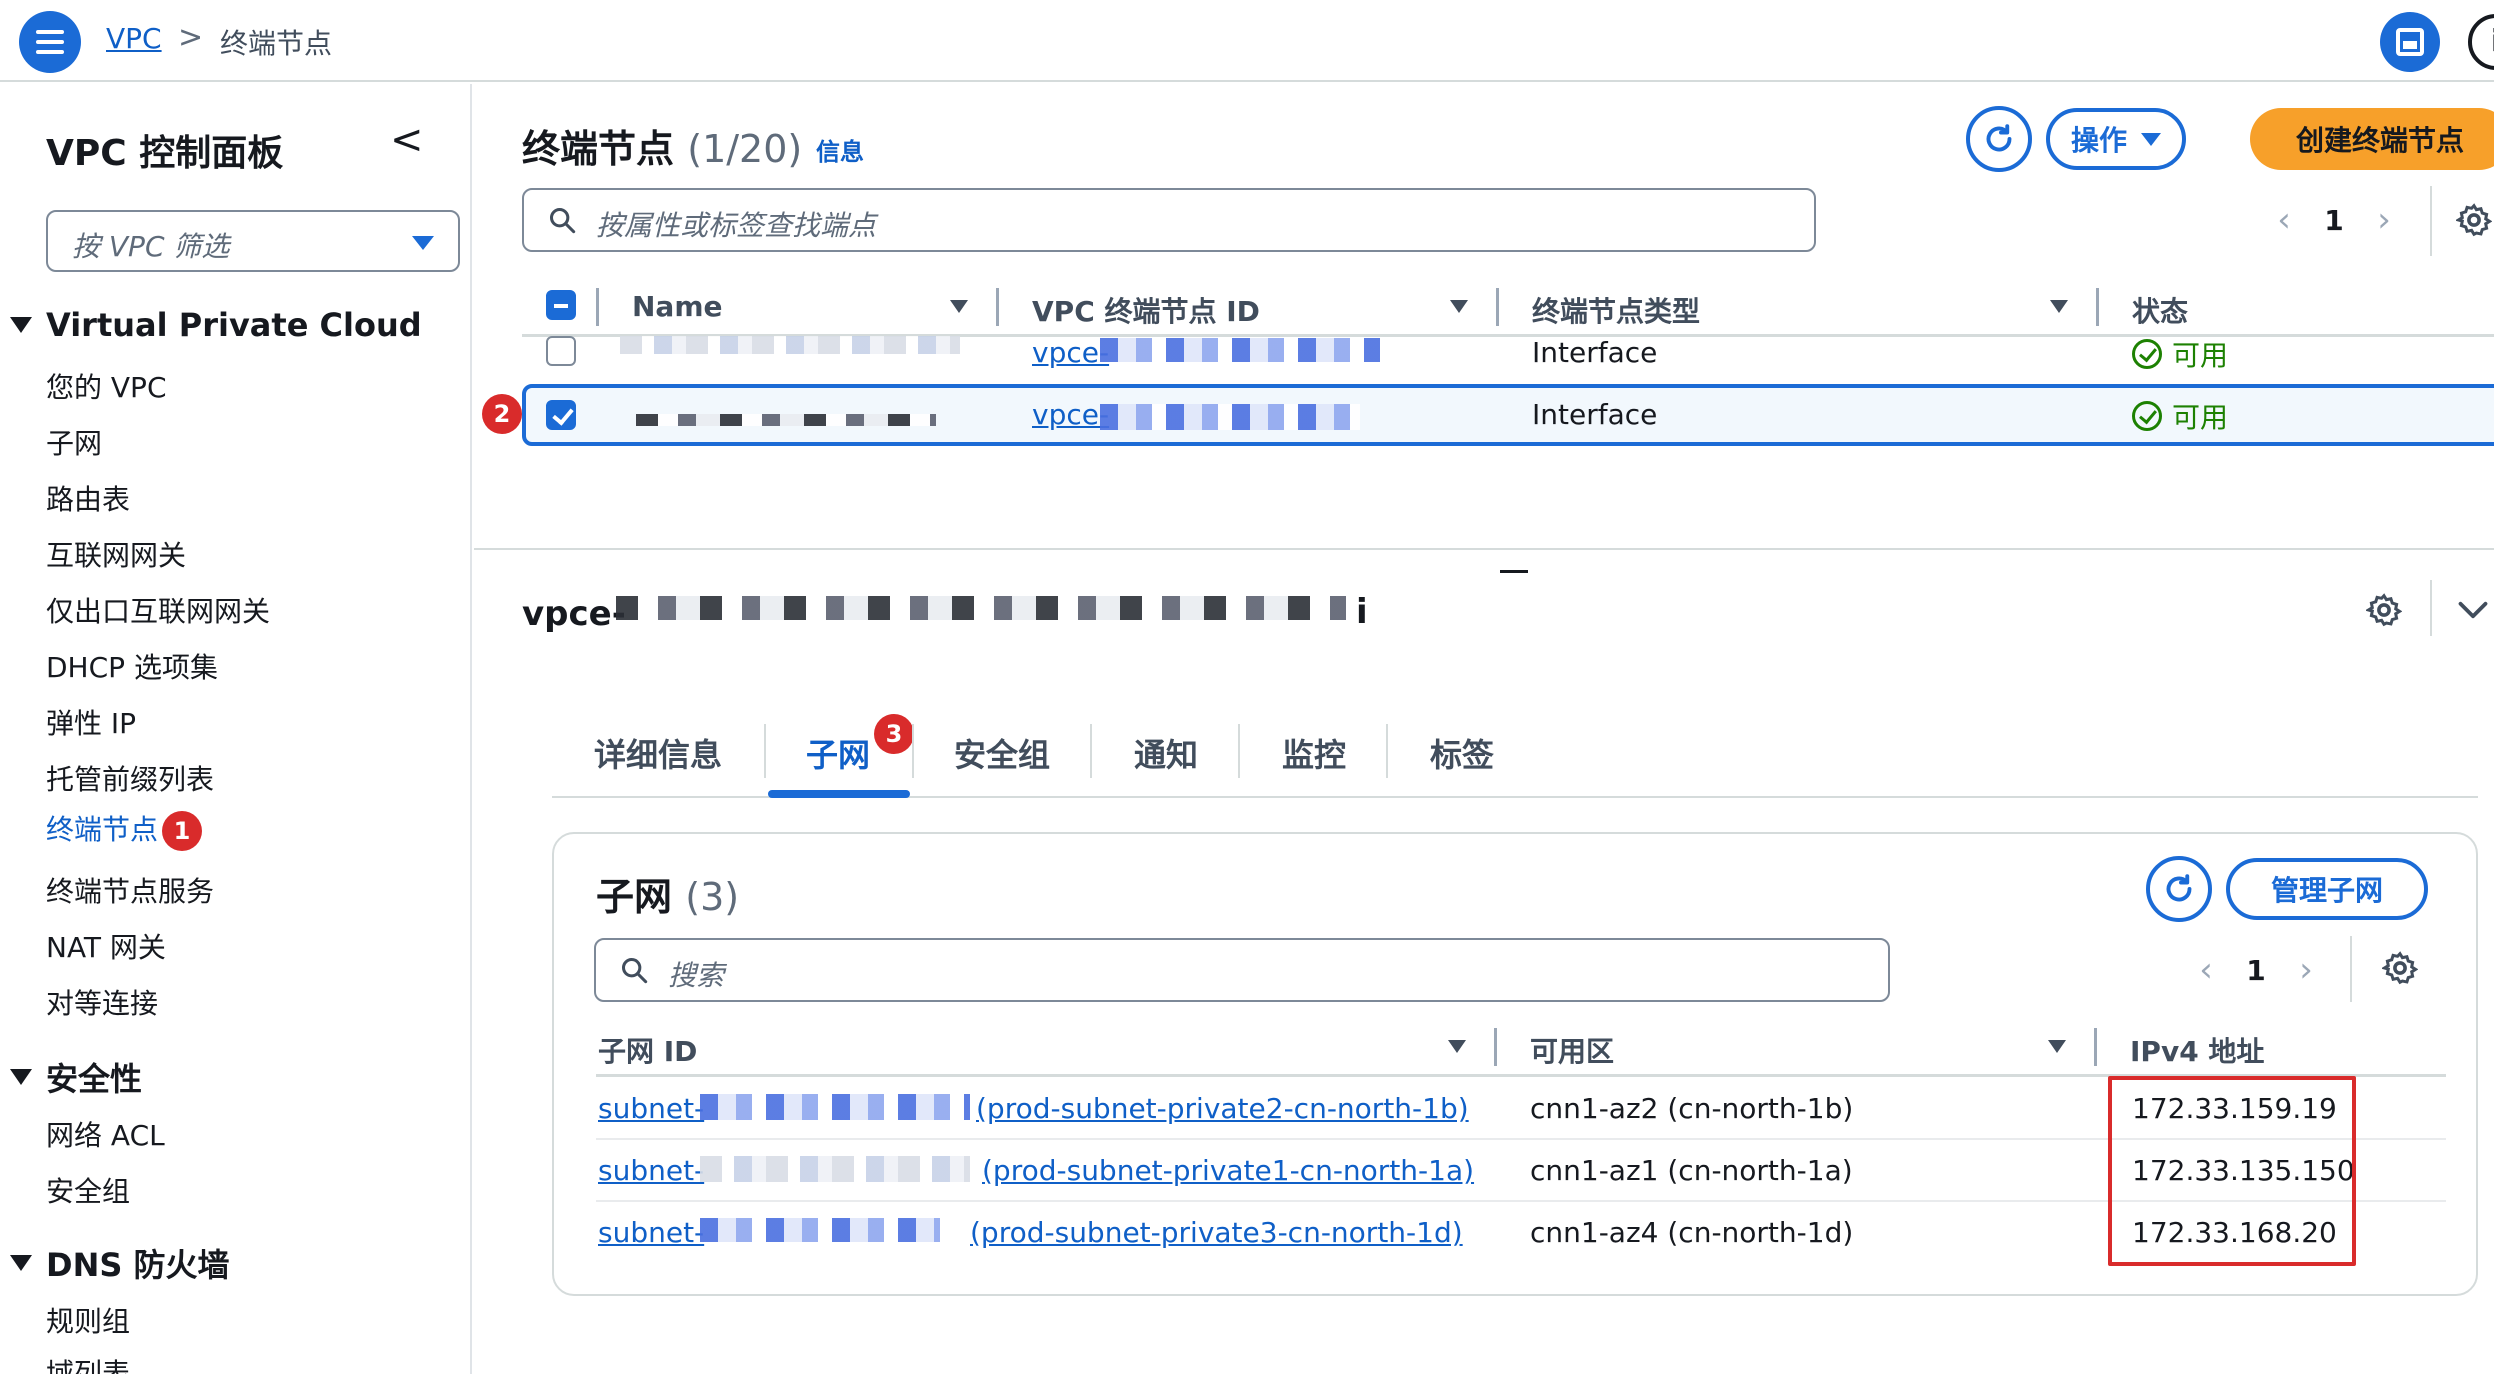  I want to click on row-checkbox, so click(561, 351).